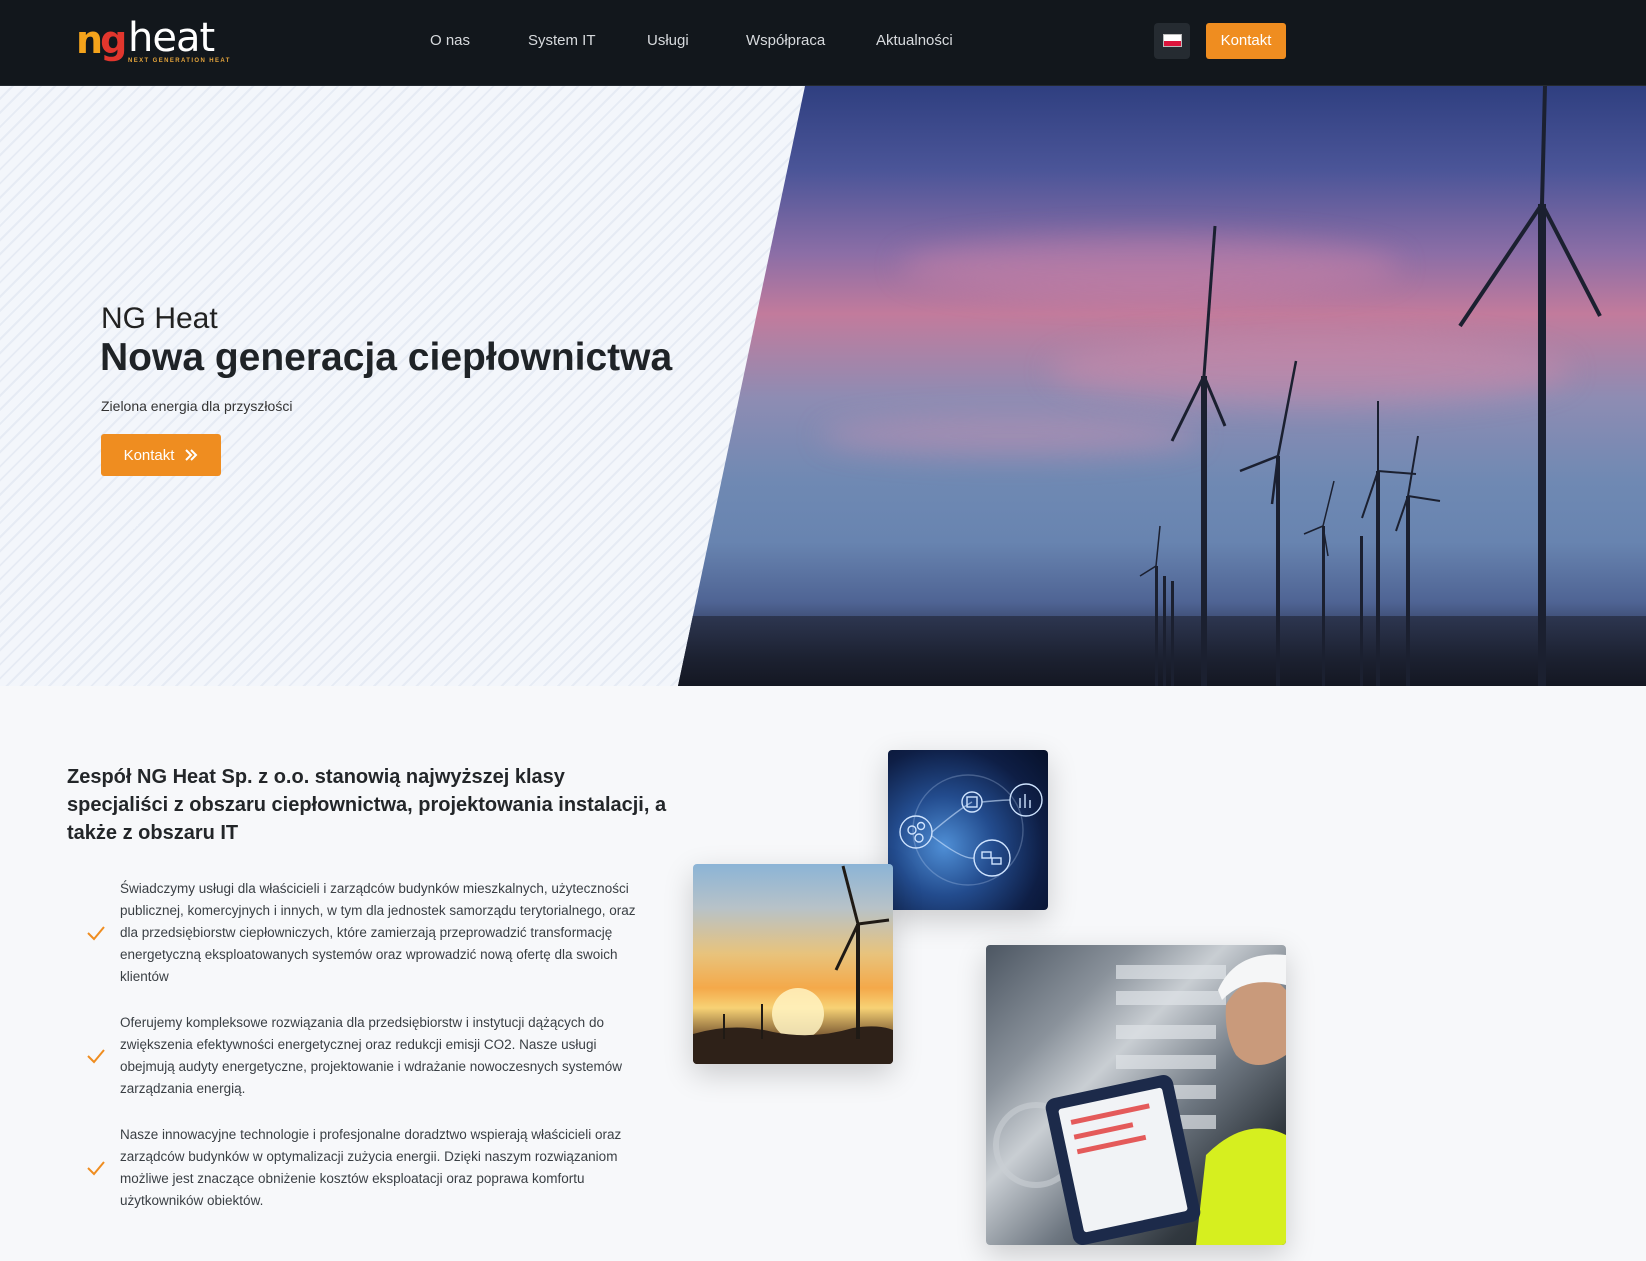 The height and width of the screenshot is (1261, 1646). Describe the element at coordinates (785, 40) in the screenshot. I see `nav-link-wspolpraca: Współpraca` at that location.